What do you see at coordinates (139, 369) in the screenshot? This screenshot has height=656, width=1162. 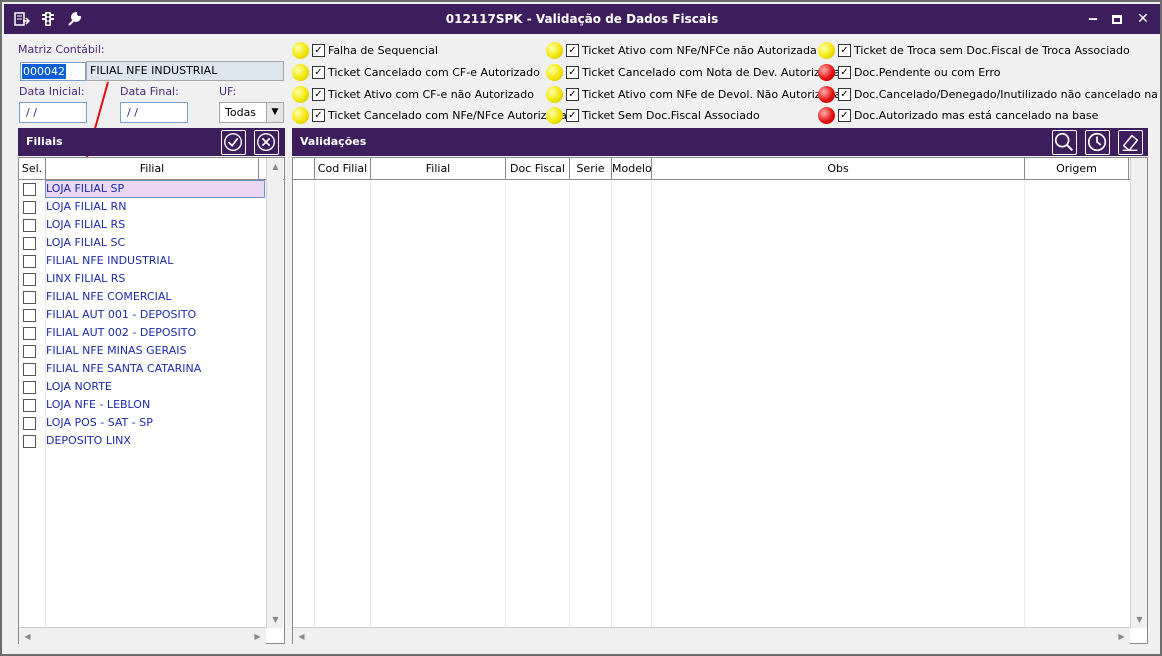 I see `filial-row: FILIAL NFE SANTA CATARINA` at bounding box center [139, 369].